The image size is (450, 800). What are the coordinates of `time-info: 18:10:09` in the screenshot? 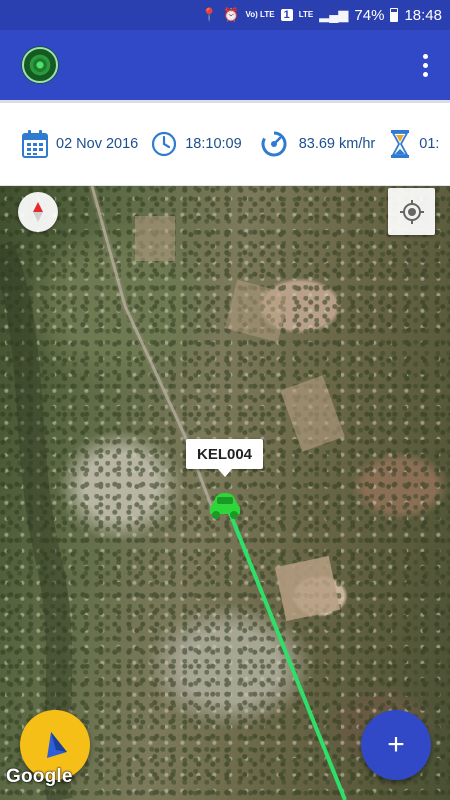 It's located at (196, 144).